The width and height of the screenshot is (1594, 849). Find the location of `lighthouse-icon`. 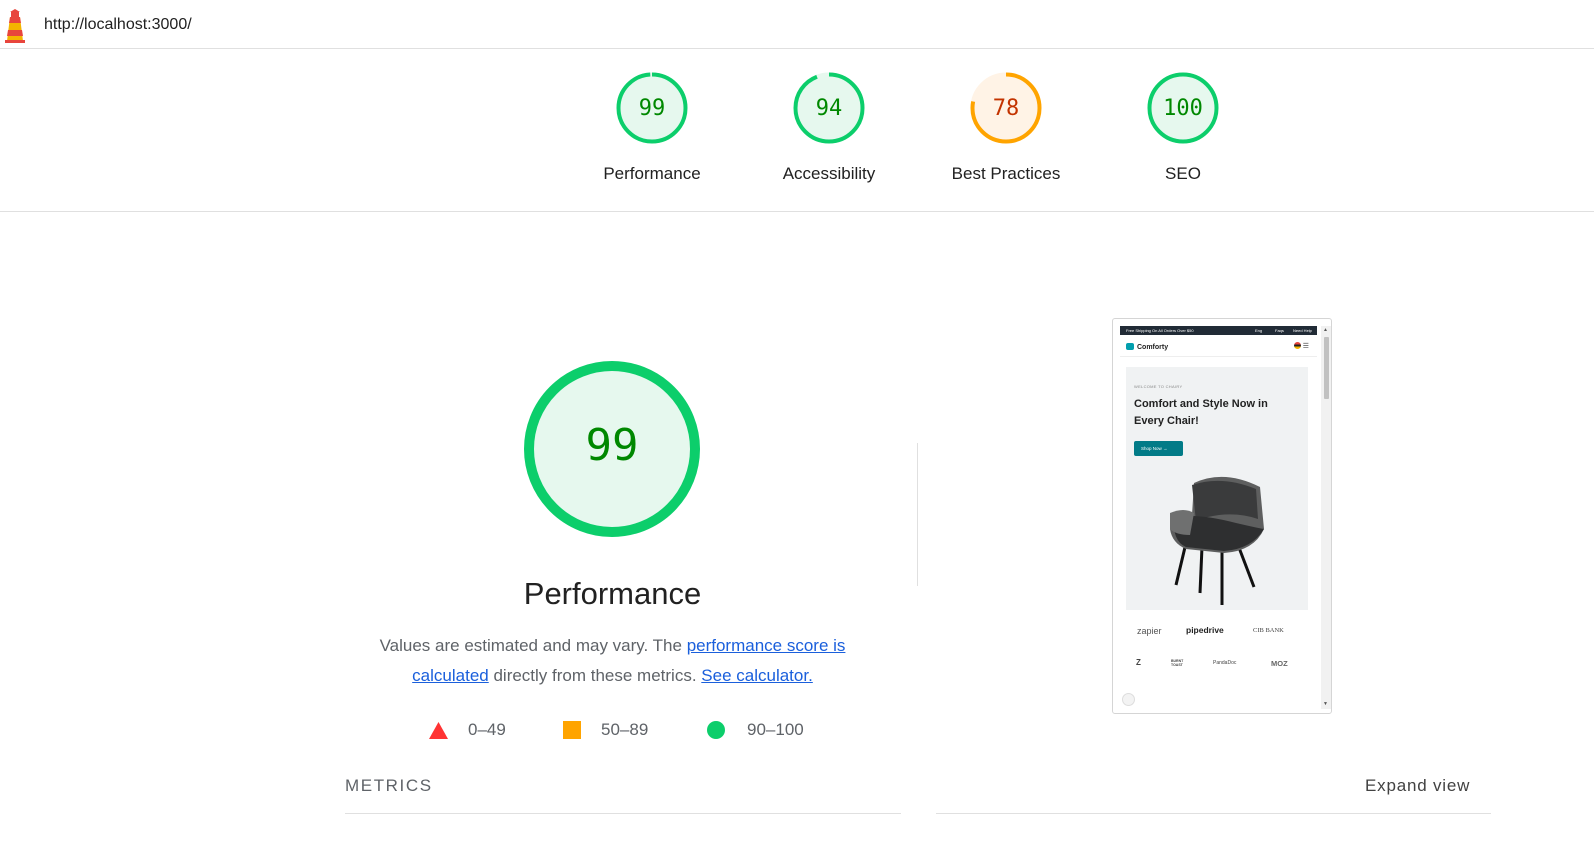

lighthouse-icon is located at coordinates (15, 26).